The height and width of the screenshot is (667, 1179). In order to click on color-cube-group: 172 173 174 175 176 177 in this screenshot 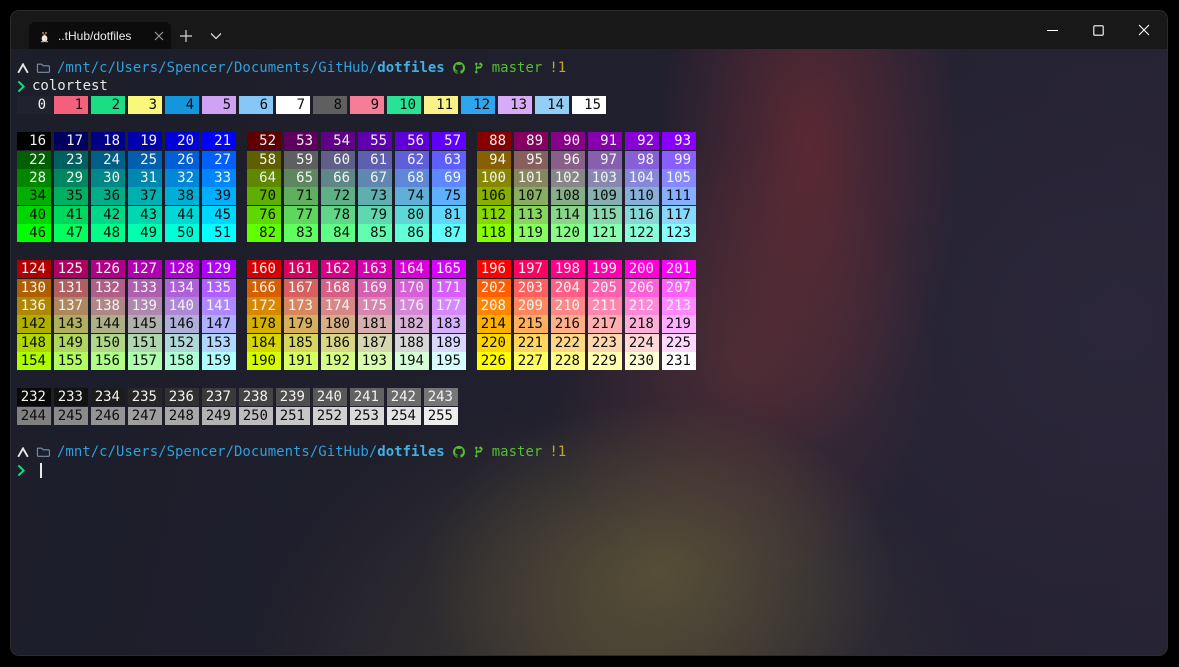, I will do `click(358, 306)`.